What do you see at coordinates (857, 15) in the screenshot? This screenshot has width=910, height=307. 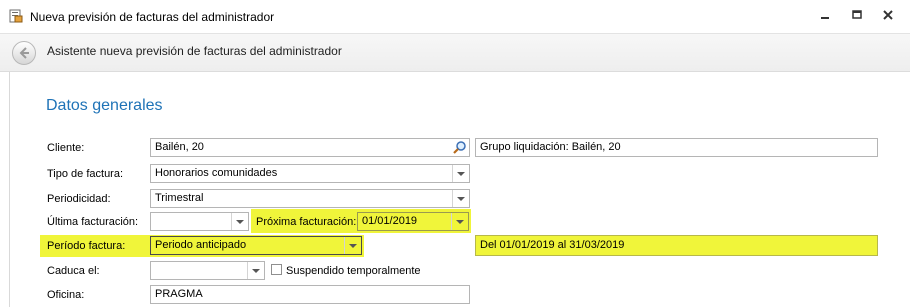 I see `restore-icon` at bounding box center [857, 15].